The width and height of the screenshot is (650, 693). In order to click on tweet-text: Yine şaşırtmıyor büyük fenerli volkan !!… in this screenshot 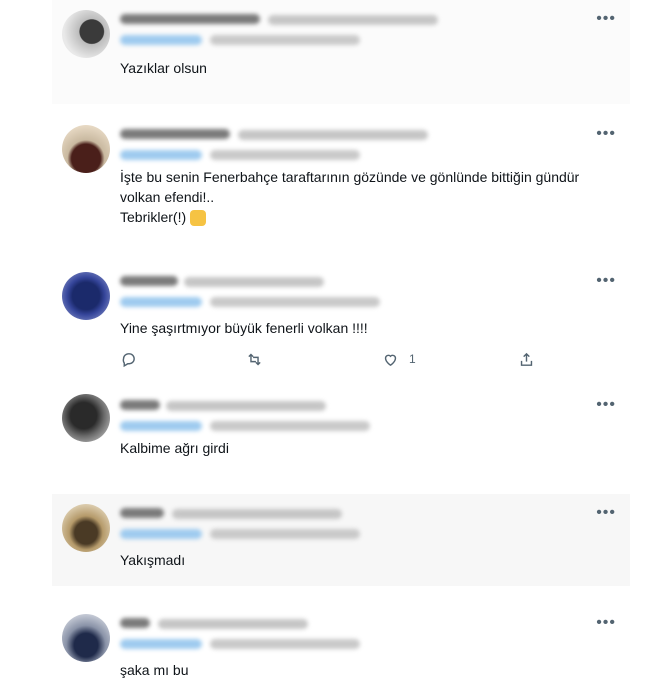, I will do `click(244, 328)`.